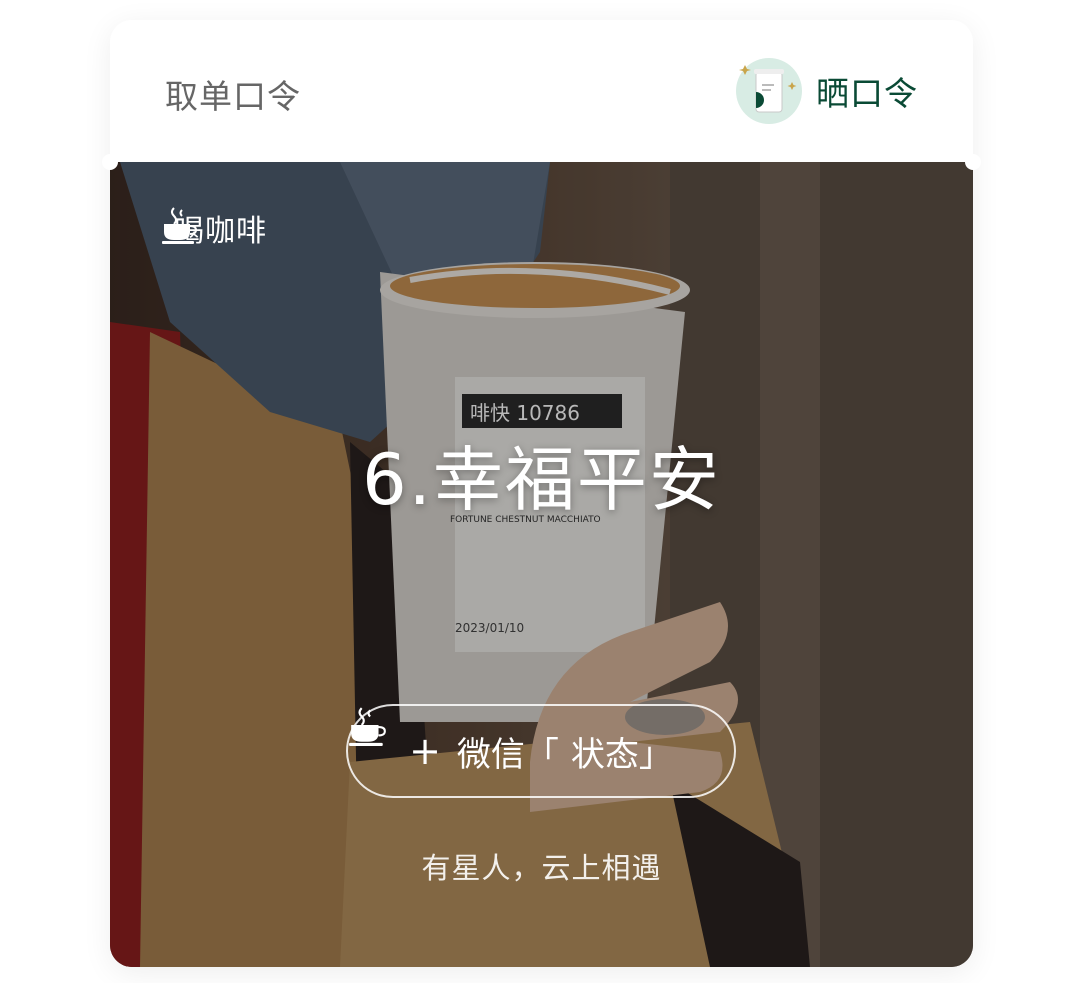 Image resolution: width=1080 pixels, height=983 pixels. Describe the element at coordinates (867, 93) in the screenshot. I see `share-code-label: 晒口令` at that location.